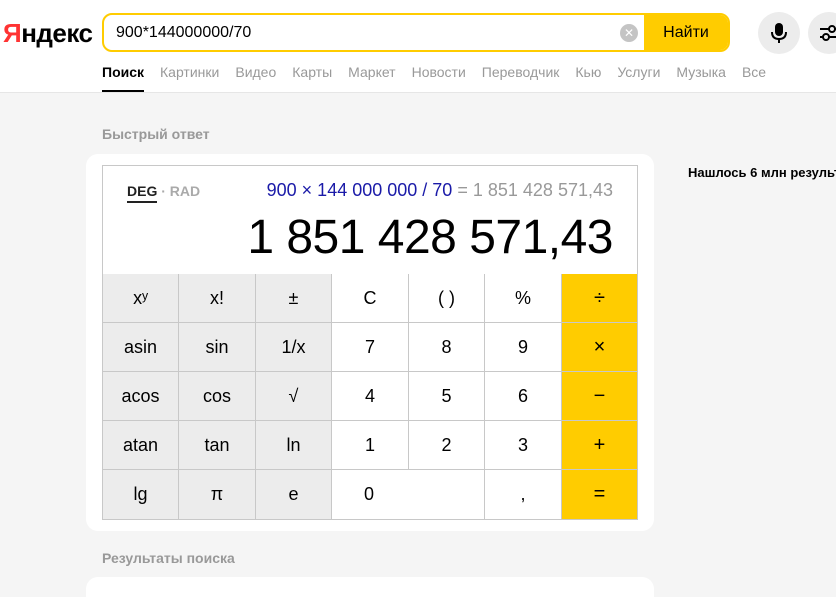 This screenshot has height=597, width=836. I want to click on tab-services: Услуги, so click(638, 78).